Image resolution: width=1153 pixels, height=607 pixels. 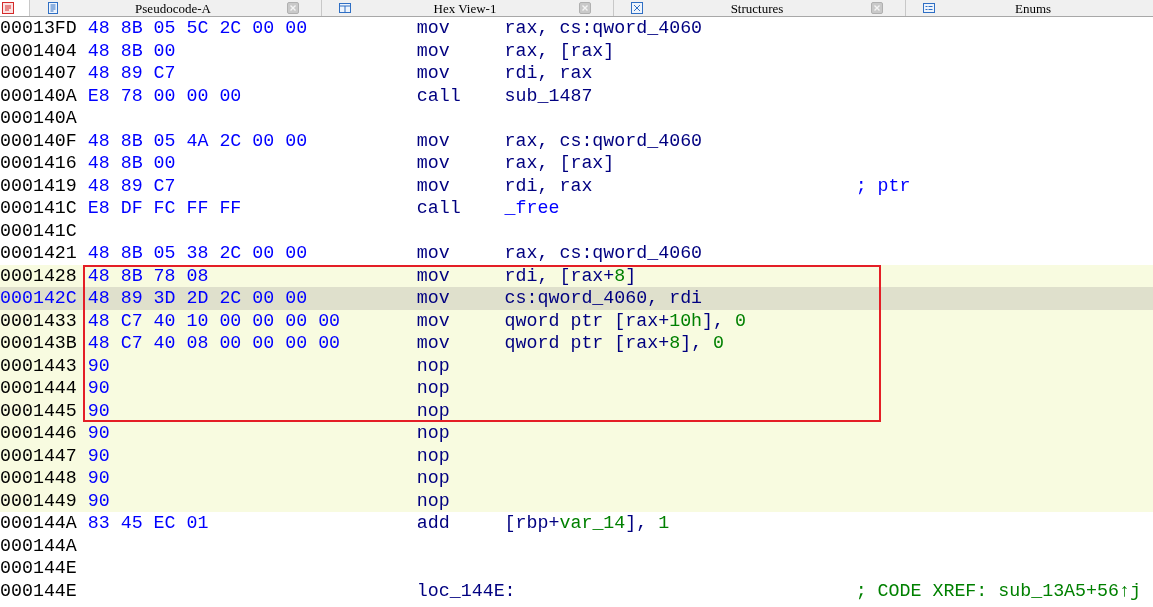 I want to click on address-text: 00013FD, so click(x=39, y=28).